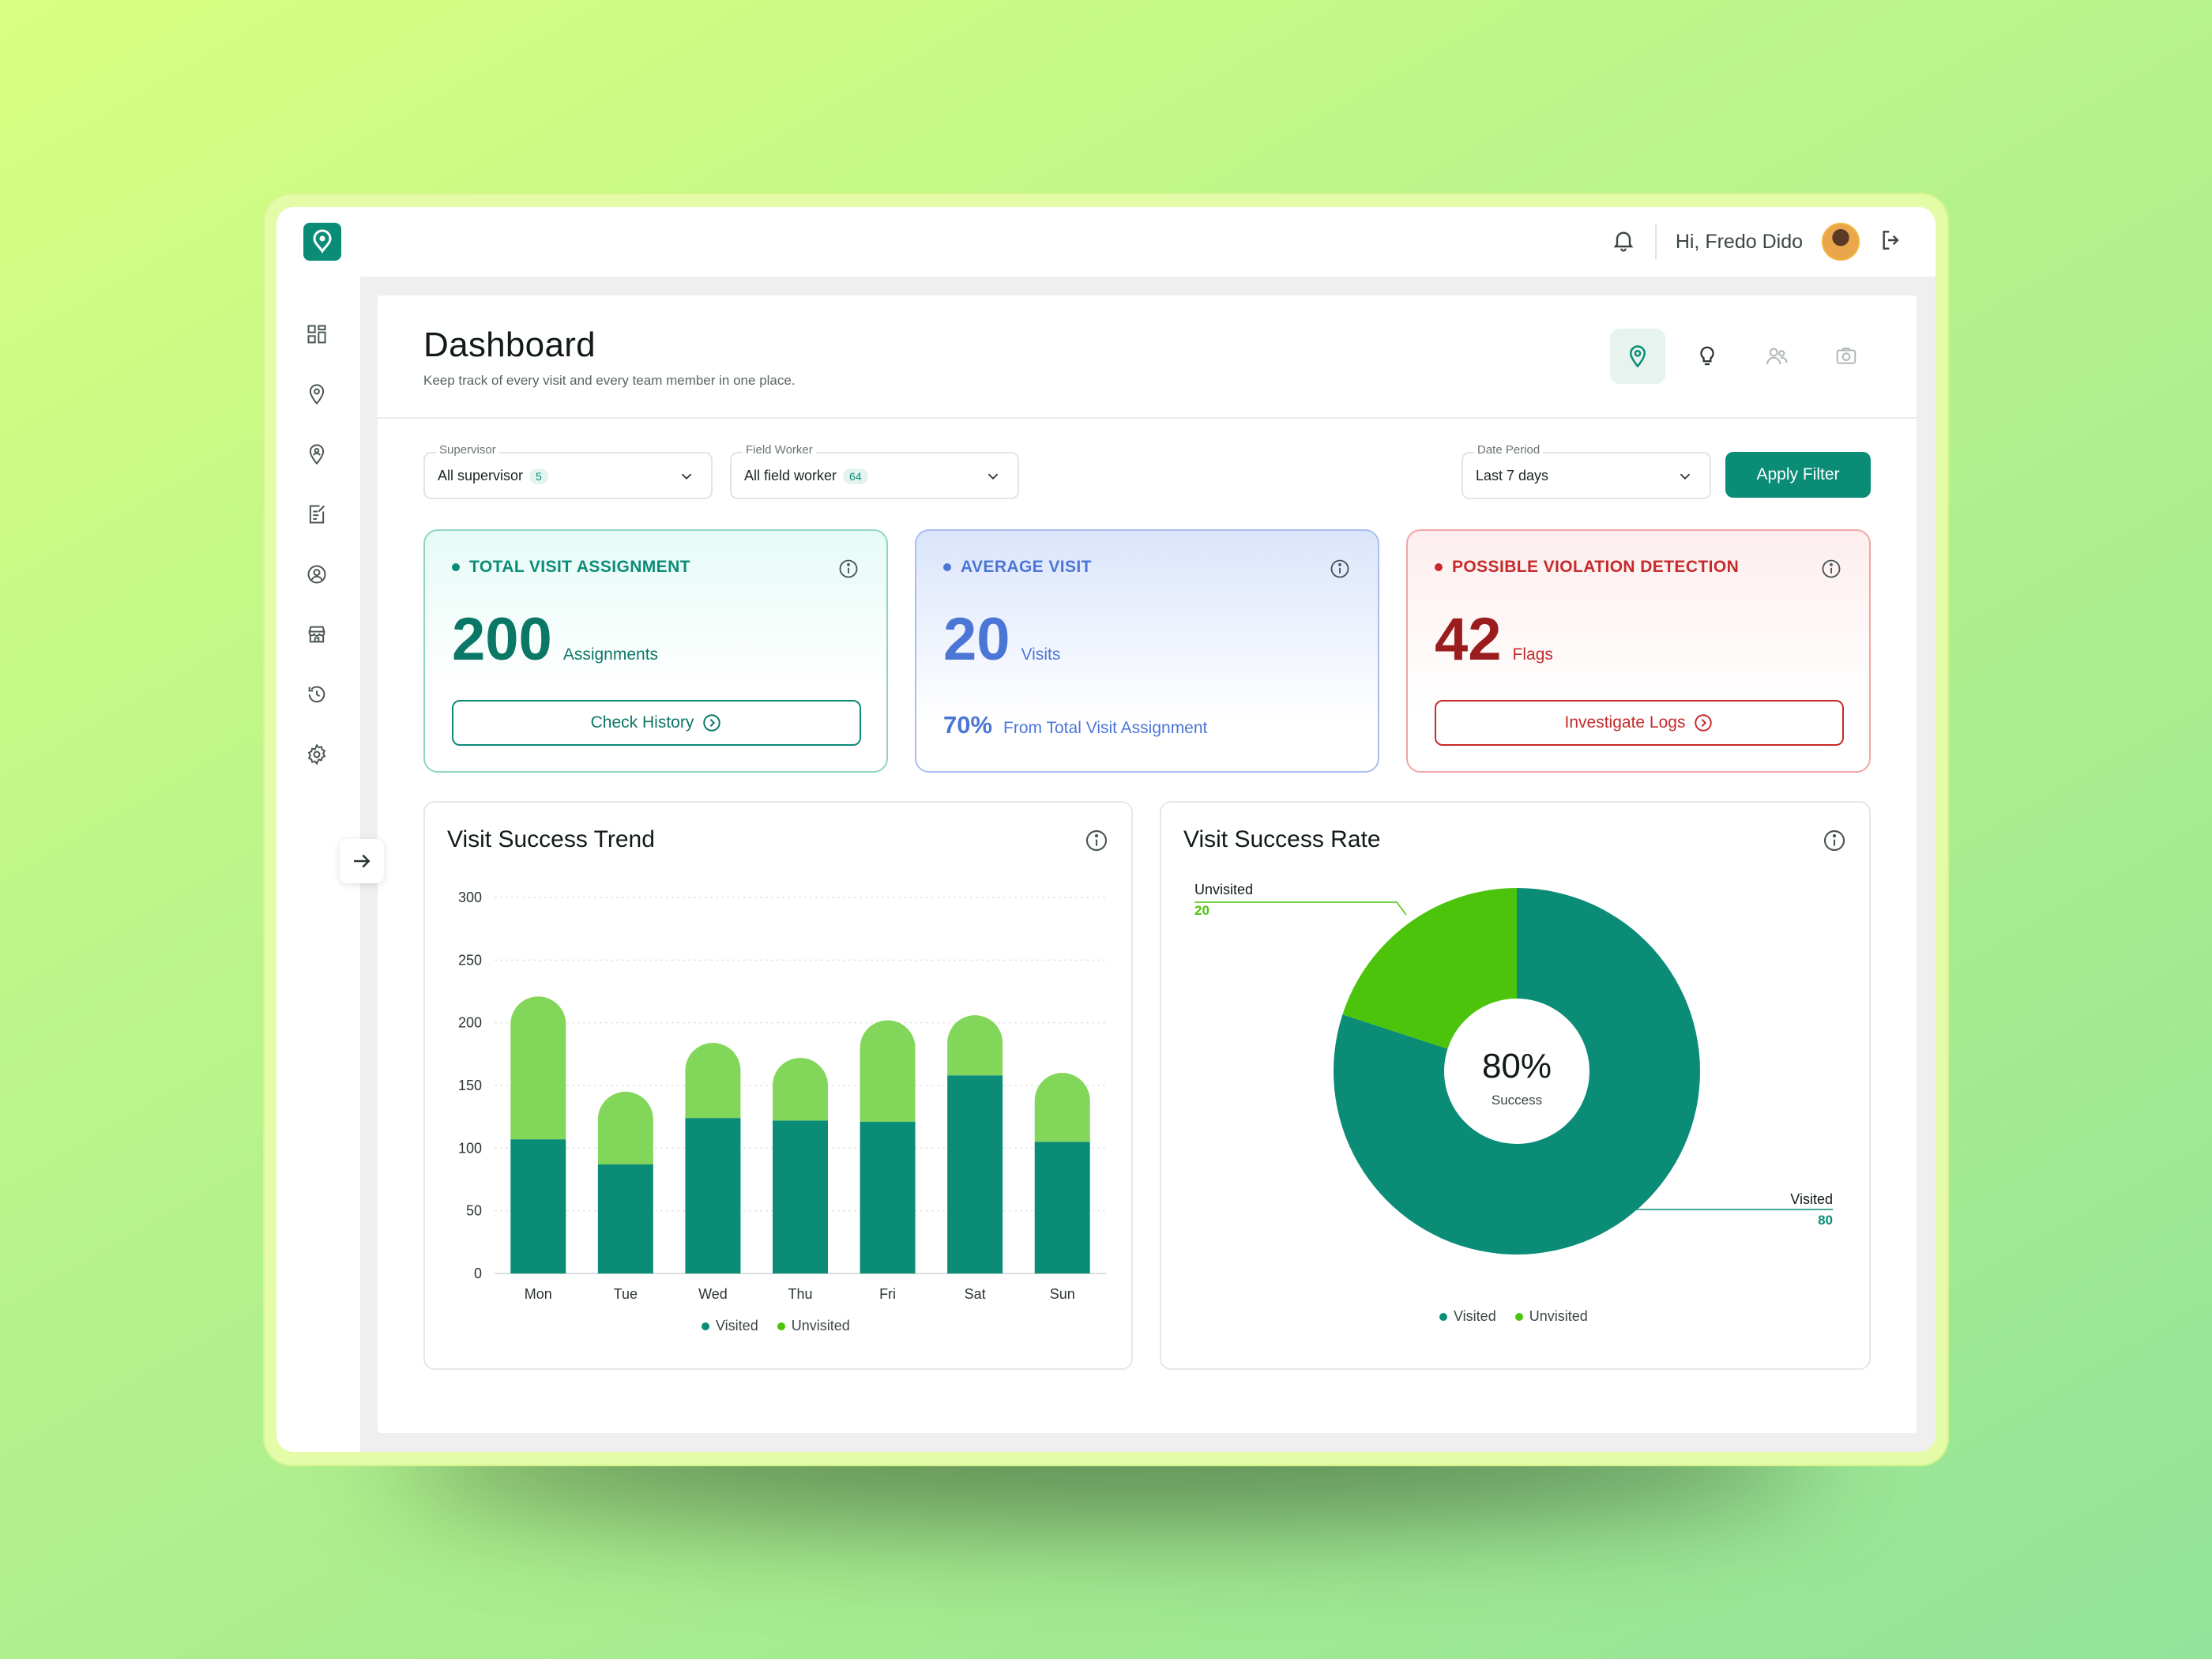 Image resolution: width=2212 pixels, height=1659 pixels. Describe the element at coordinates (470, 960) in the screenshot. I see `y-tick-label: 250` at that location.